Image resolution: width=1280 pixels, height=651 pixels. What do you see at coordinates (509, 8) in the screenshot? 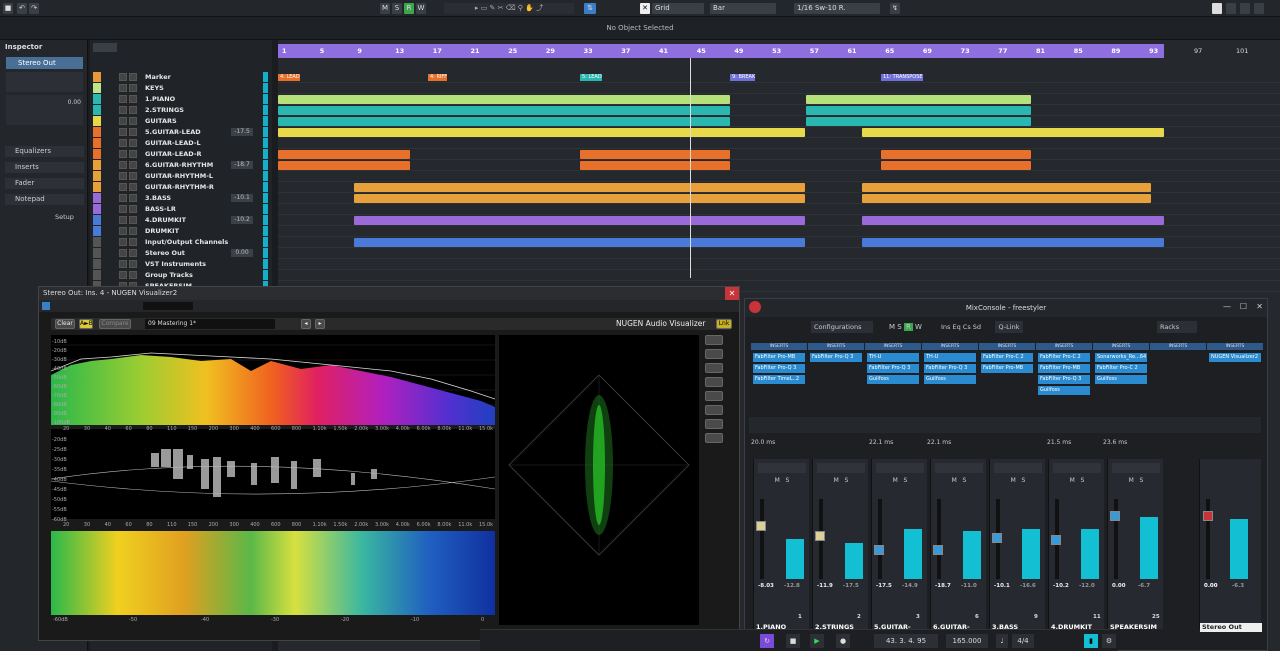
I see `tool-buttons: ▸ ▭ ✎ ✂ ⌫ ⚲ ✋ ⤴` at bounding box center [509, 8].